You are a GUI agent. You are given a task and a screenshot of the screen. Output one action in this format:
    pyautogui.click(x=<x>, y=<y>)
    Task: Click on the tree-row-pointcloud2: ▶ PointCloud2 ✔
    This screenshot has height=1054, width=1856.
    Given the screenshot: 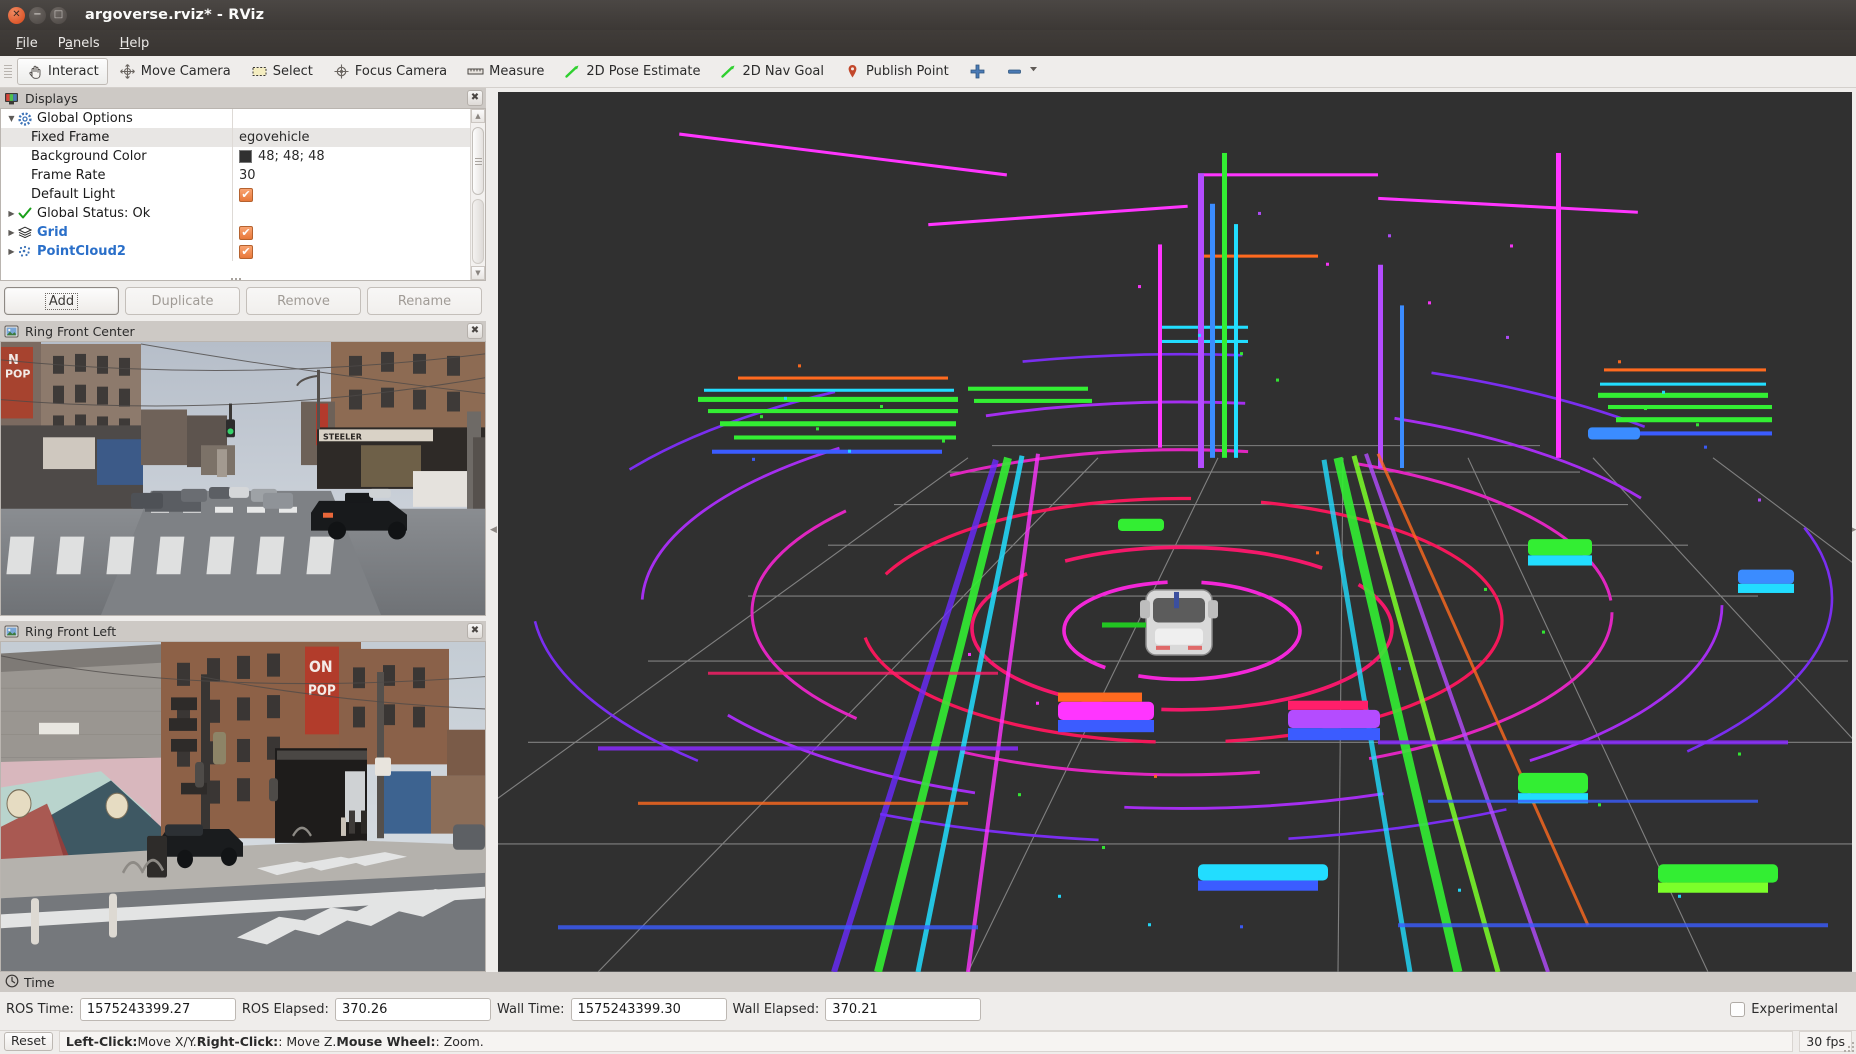 What is the action you would take?
    pyautogui.click(x=235, y=251)
    